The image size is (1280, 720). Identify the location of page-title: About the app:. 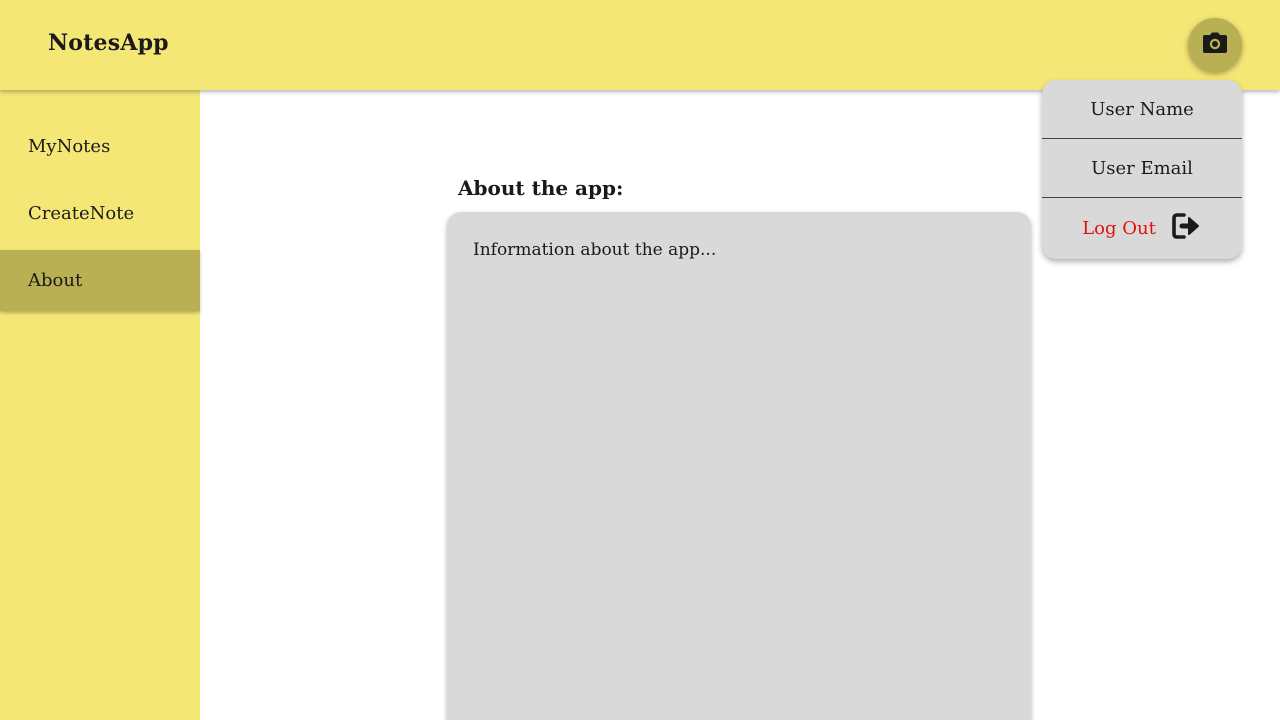
(541, 188).